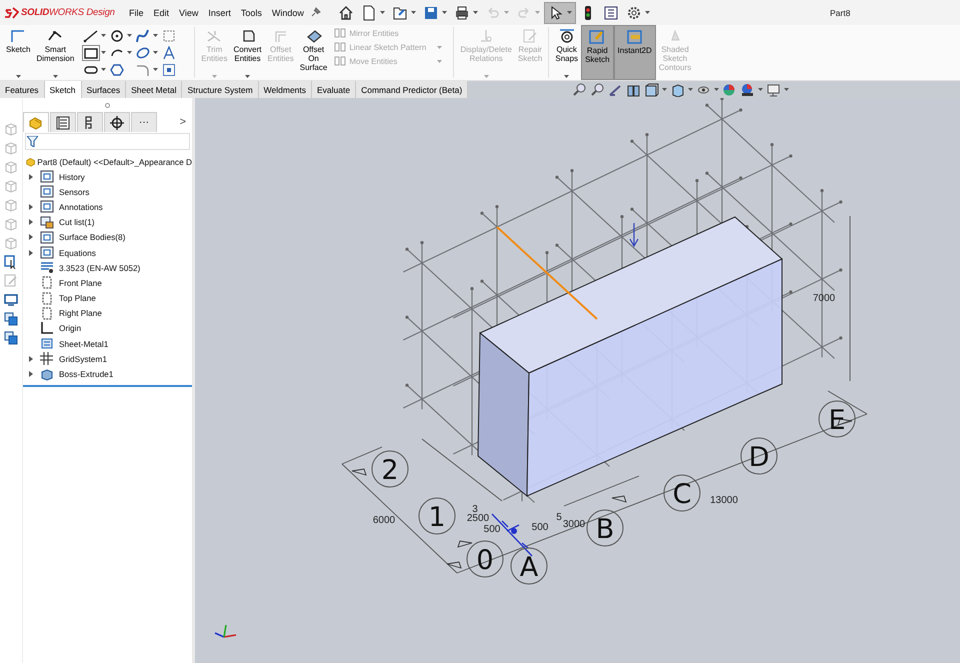 The width and height of the screenshot is (960, 663). What do you see at coordinates (288, 13) in the screenshot?
I see `menu-item: Window` at bounding box center [288, 13].